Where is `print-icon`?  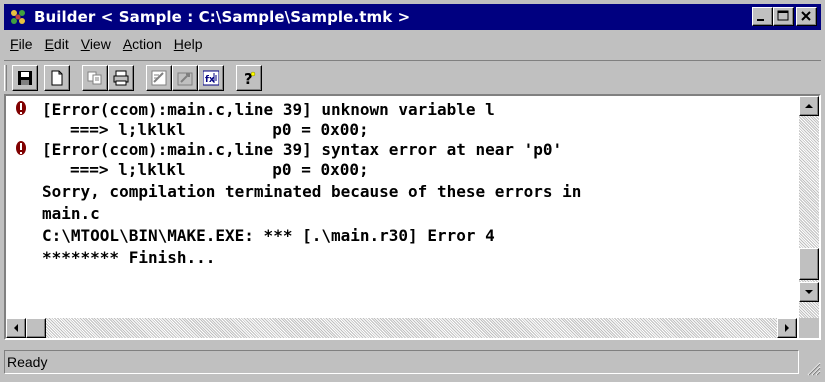 print-icon is located at coordinates (121, 78).